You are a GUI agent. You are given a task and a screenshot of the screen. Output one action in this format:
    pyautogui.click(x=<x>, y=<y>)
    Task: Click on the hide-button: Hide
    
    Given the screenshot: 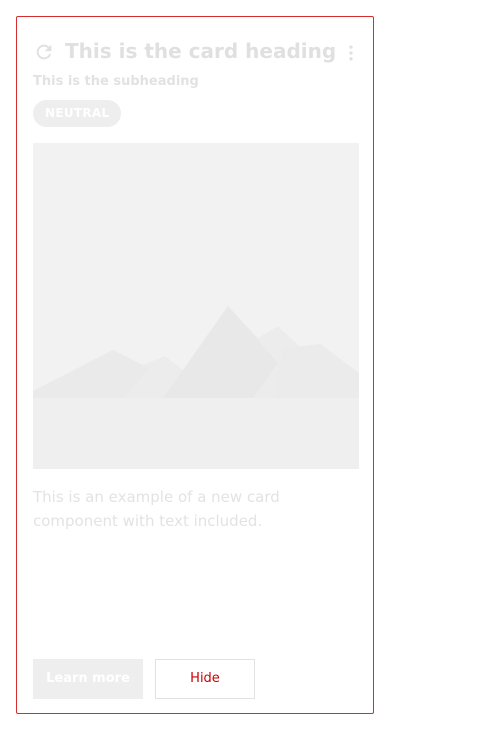 What is the action you would take?
    pyautogui.click(x=205, y=679)
    